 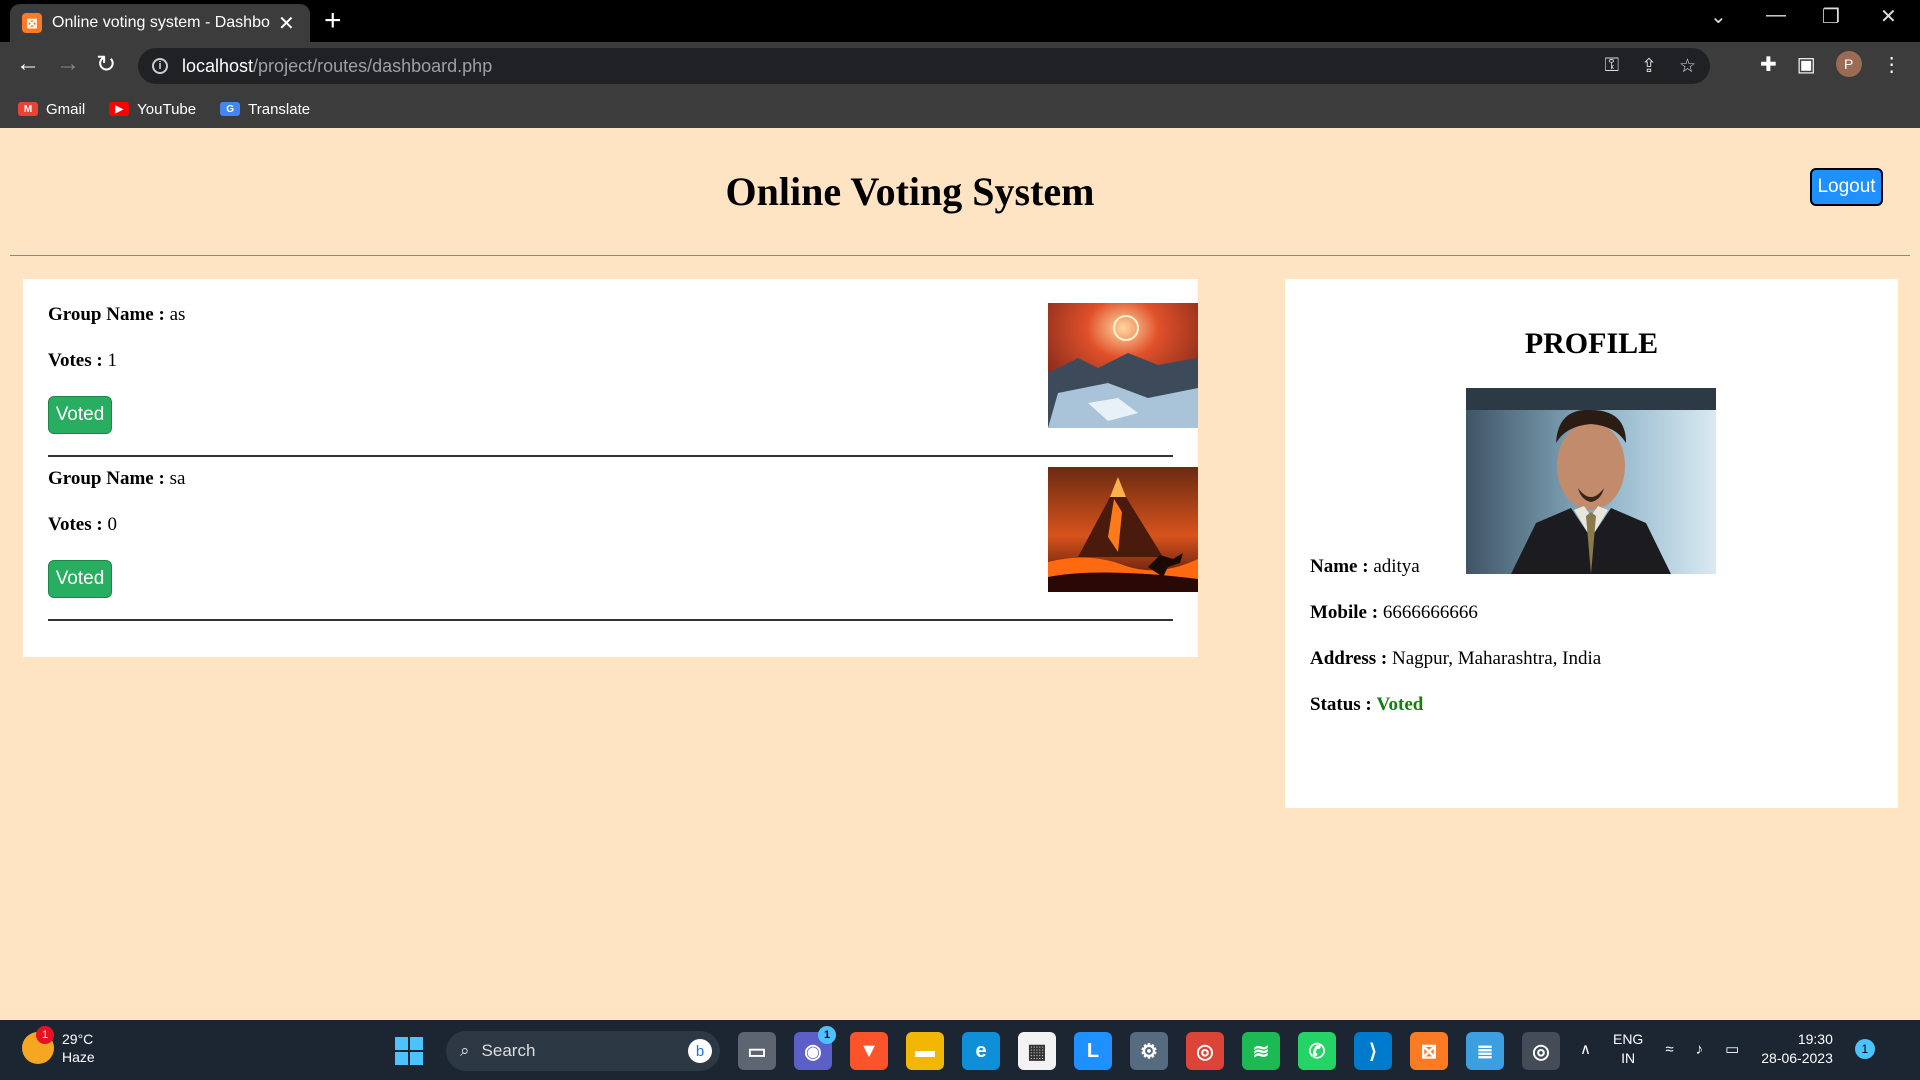 I want to click on gmail-icon: M, so click(x=28, y=109).